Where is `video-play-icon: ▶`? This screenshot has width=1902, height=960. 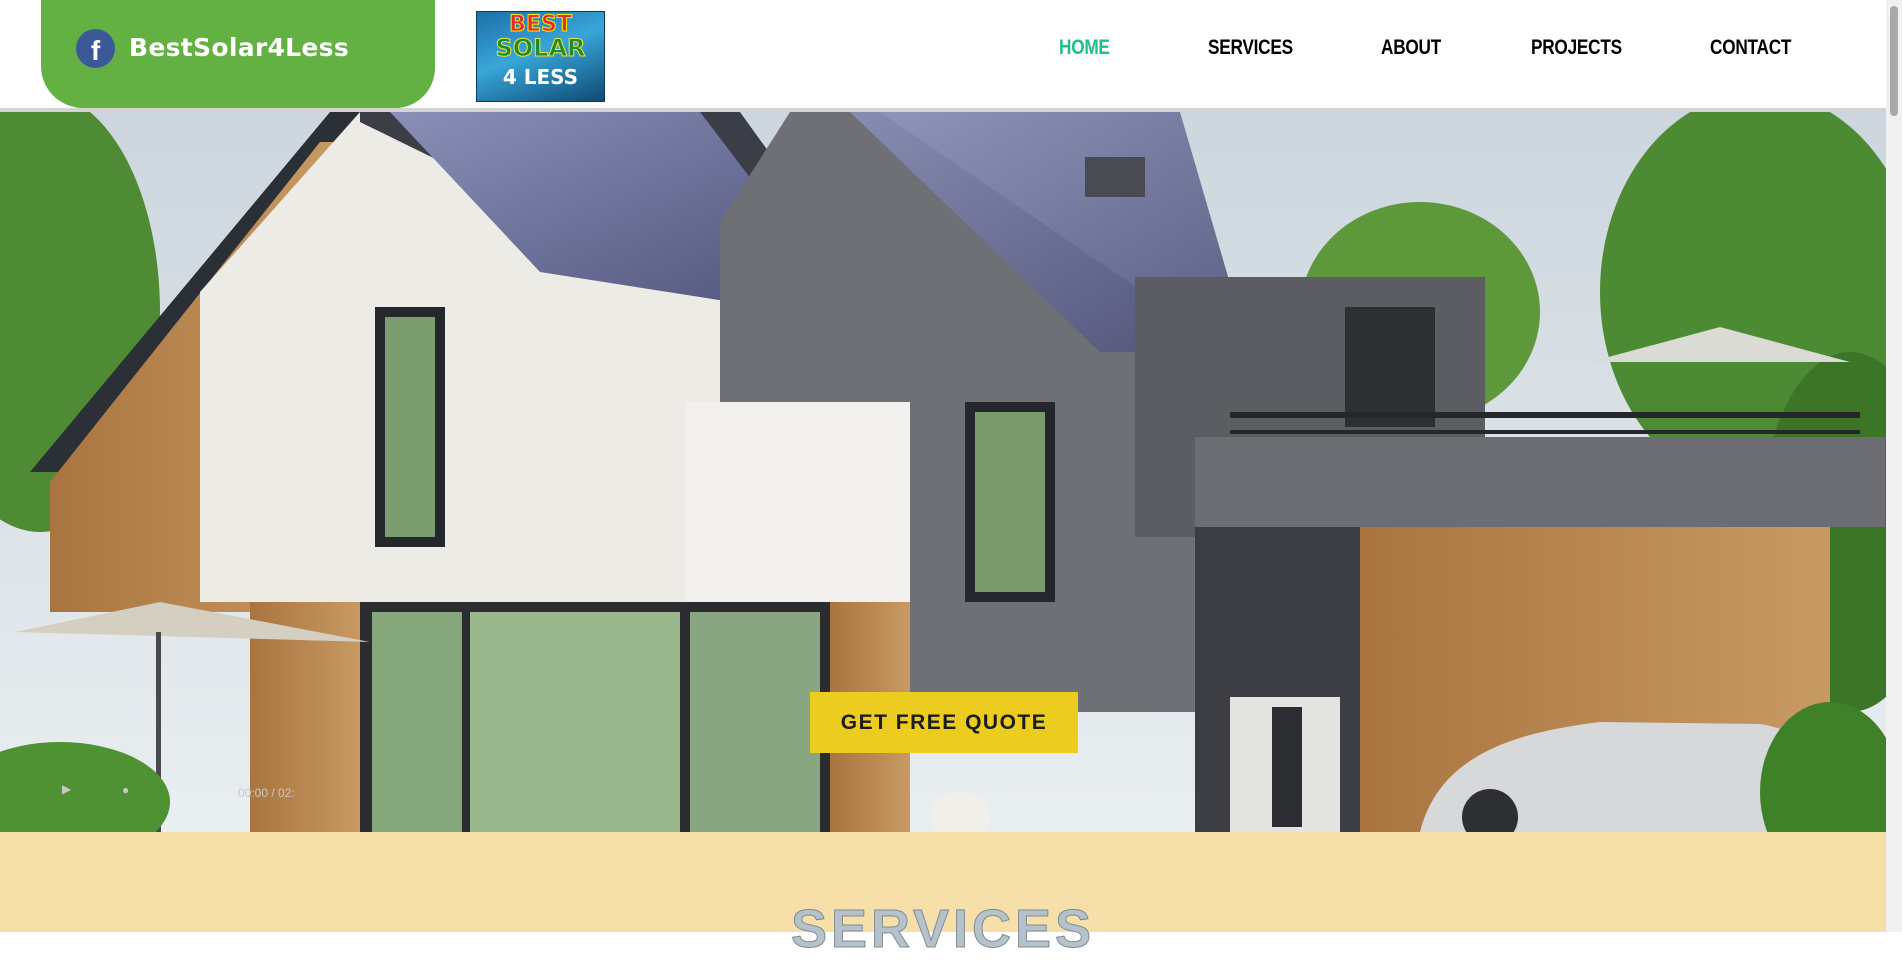
video-play-icon: ▶ is located at coordinates (66, 789).